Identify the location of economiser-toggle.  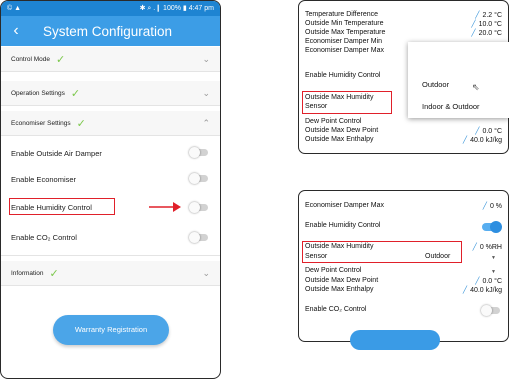
(198, 178).